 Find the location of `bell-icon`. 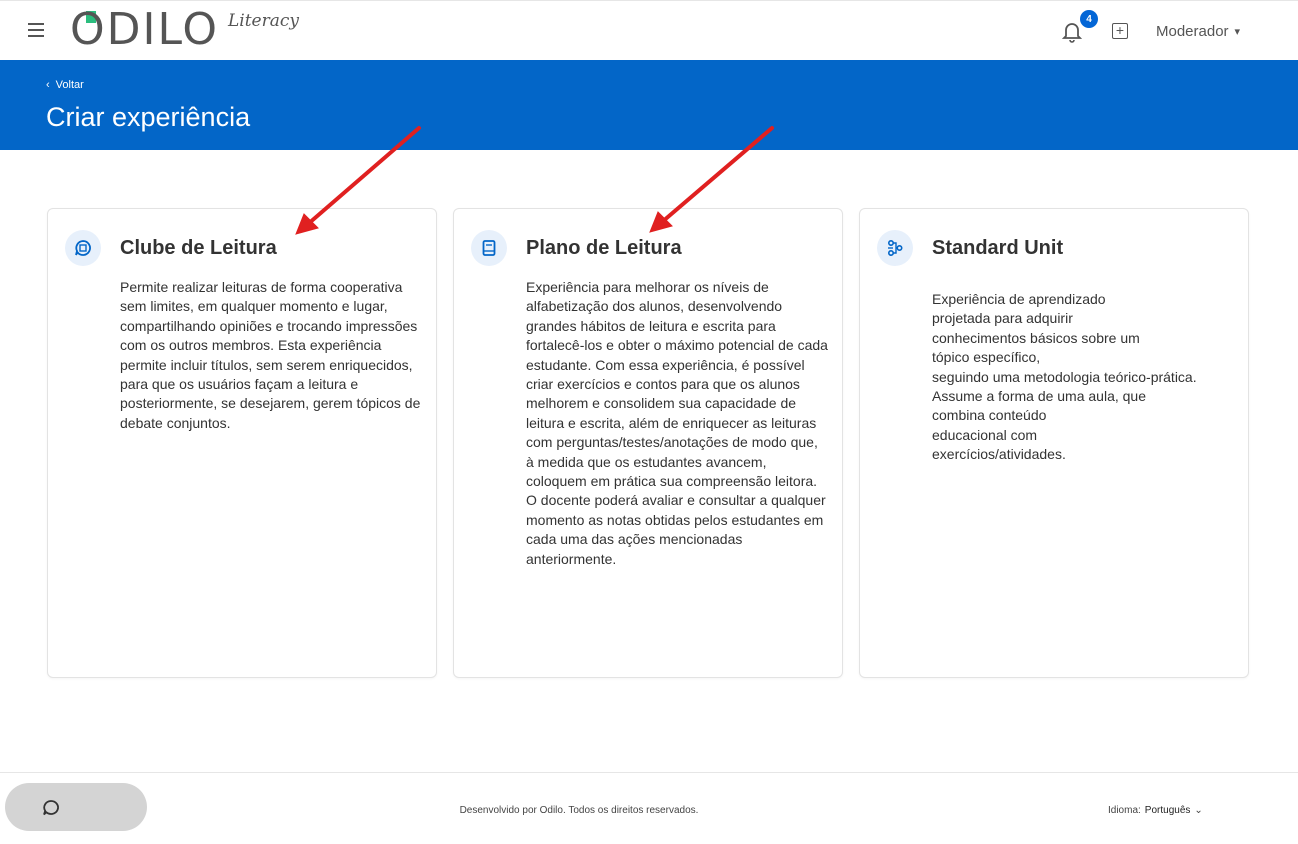

bell-icon is located at coordinates (1072, 32).